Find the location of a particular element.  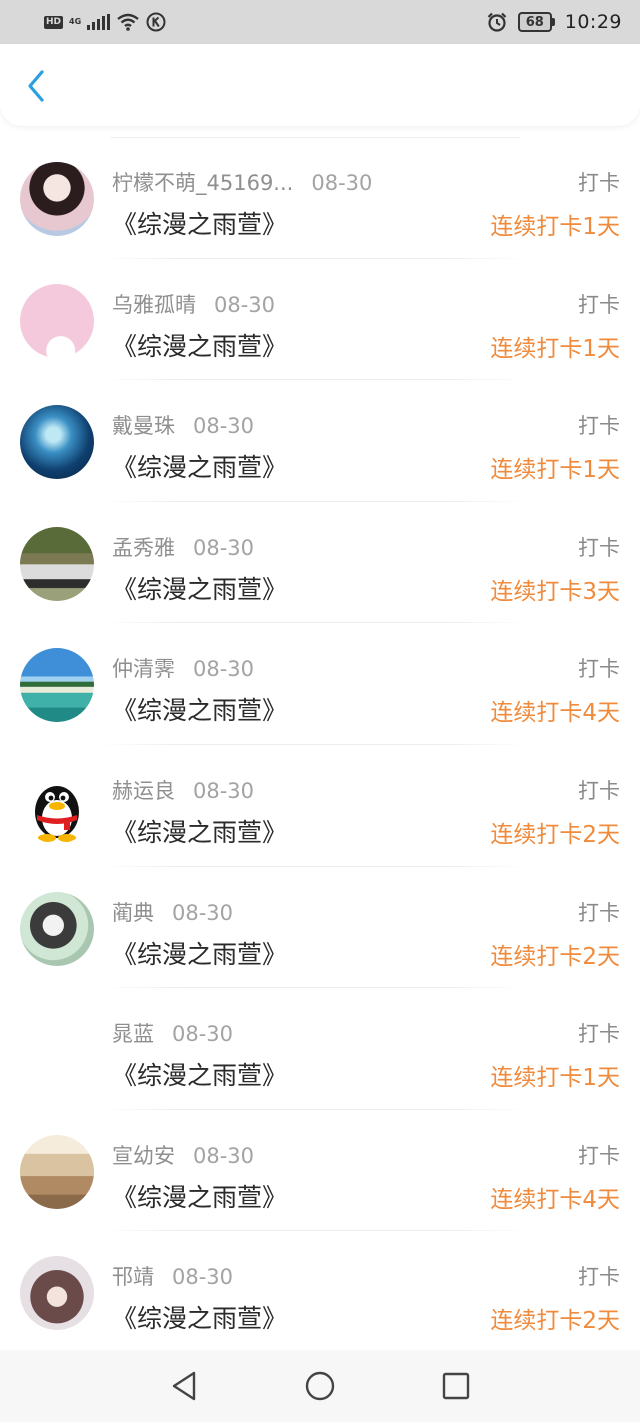

system-nav-bar is located at coordinates (320, 1386).